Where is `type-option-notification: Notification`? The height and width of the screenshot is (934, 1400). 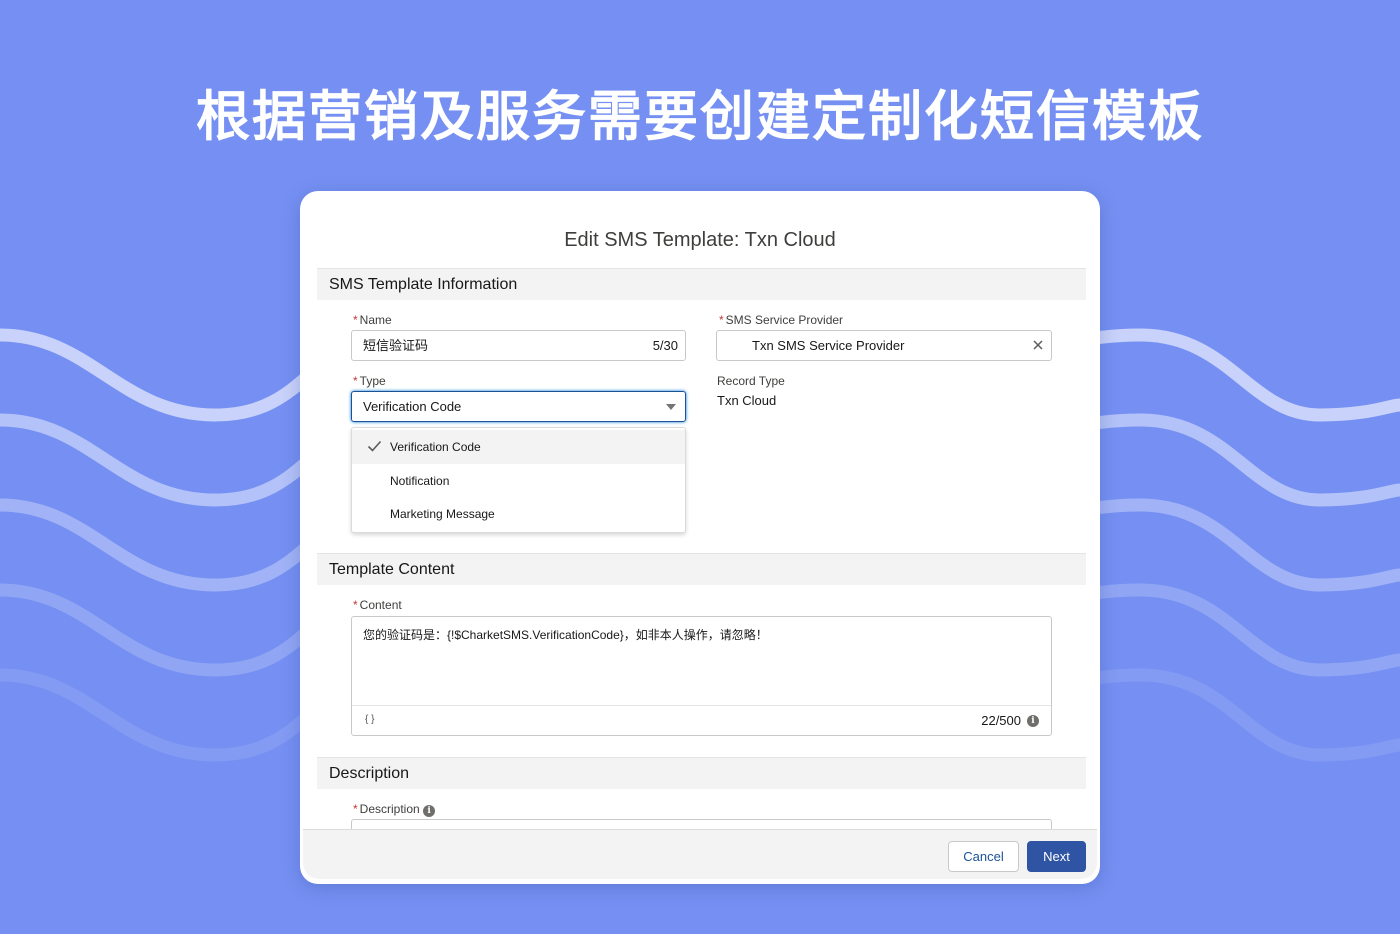
type-option-notification: Notification is located at coordinates (518, 481).